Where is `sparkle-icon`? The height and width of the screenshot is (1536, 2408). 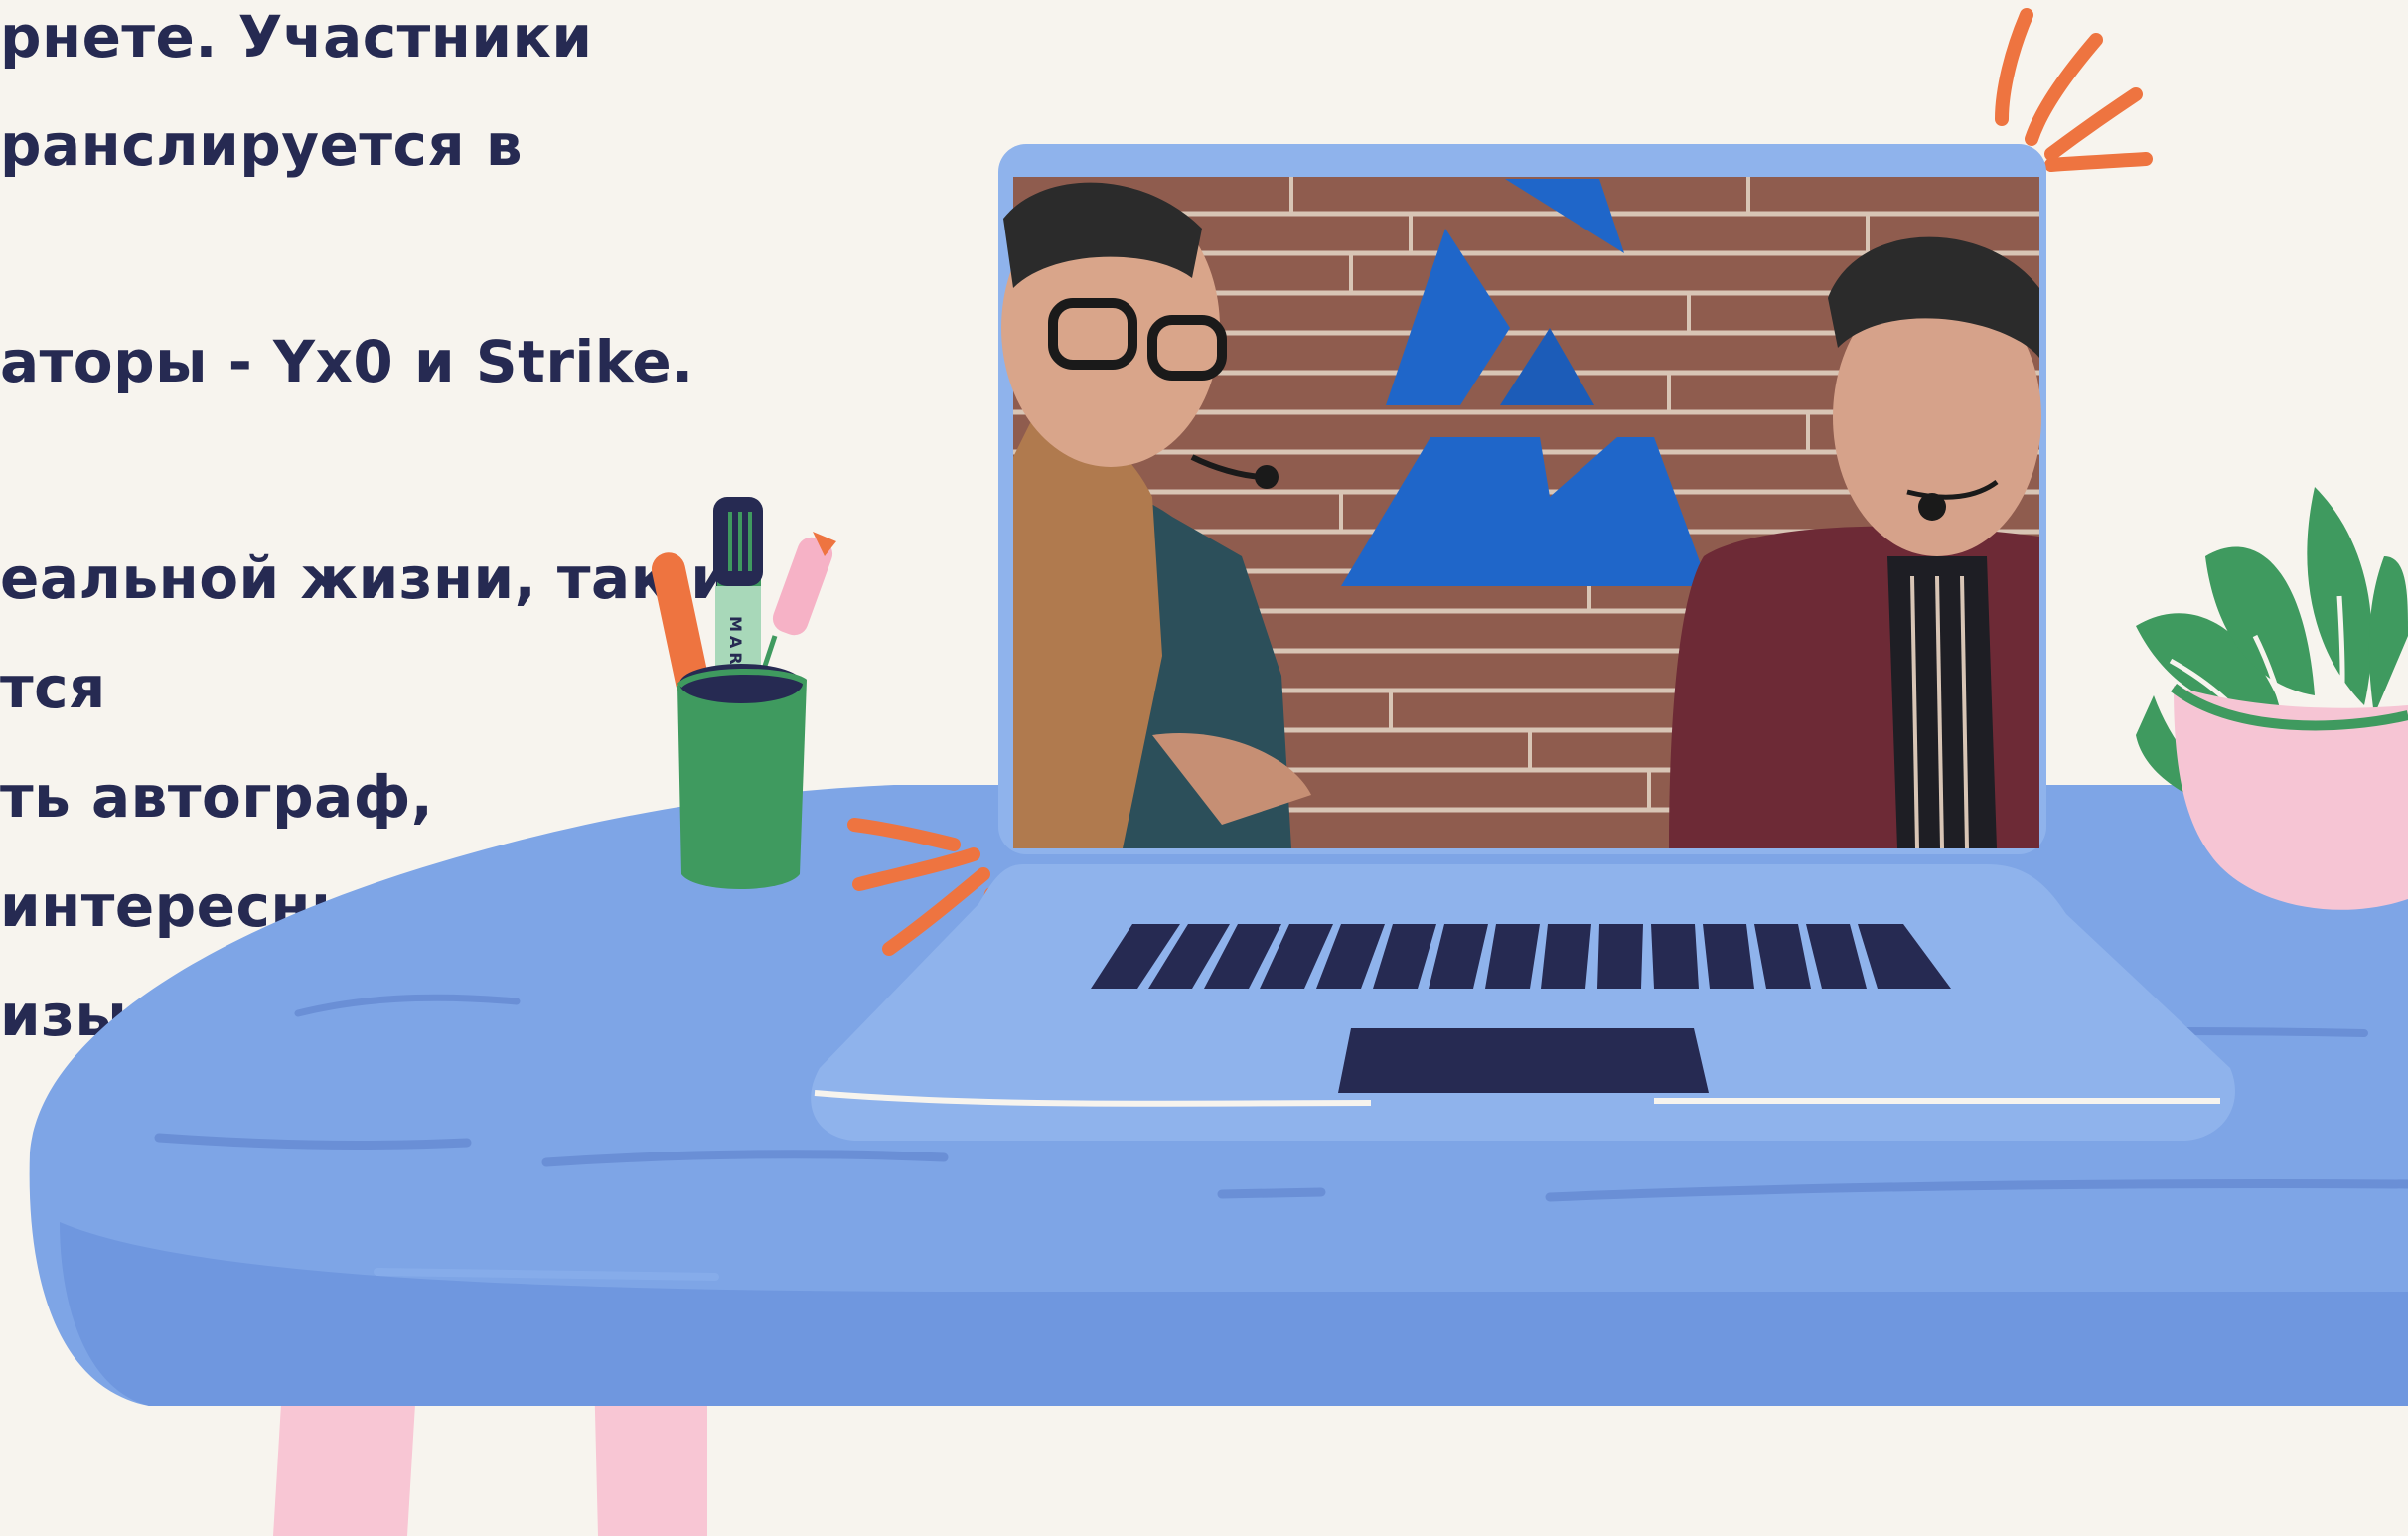
sparkle-icon is located at coordinates (2074, 90).